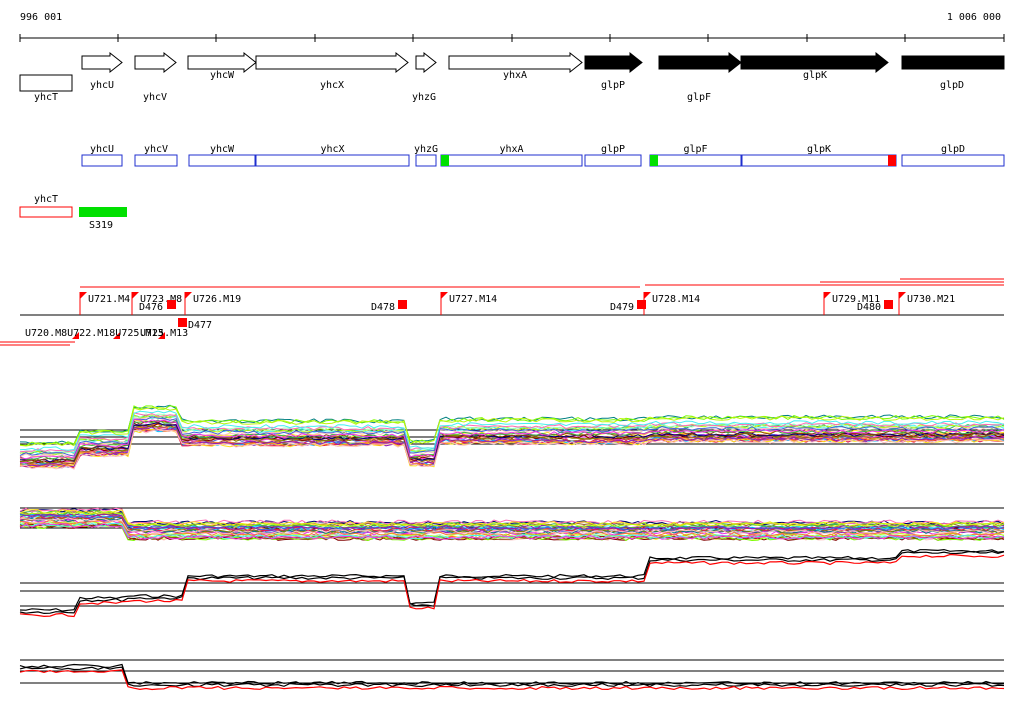 This screenshot has width=1024, height=718. Describe the element at coordinates (953, 149) in the screenshot. I see `feature-box-label-glpD: glpD` at that location.